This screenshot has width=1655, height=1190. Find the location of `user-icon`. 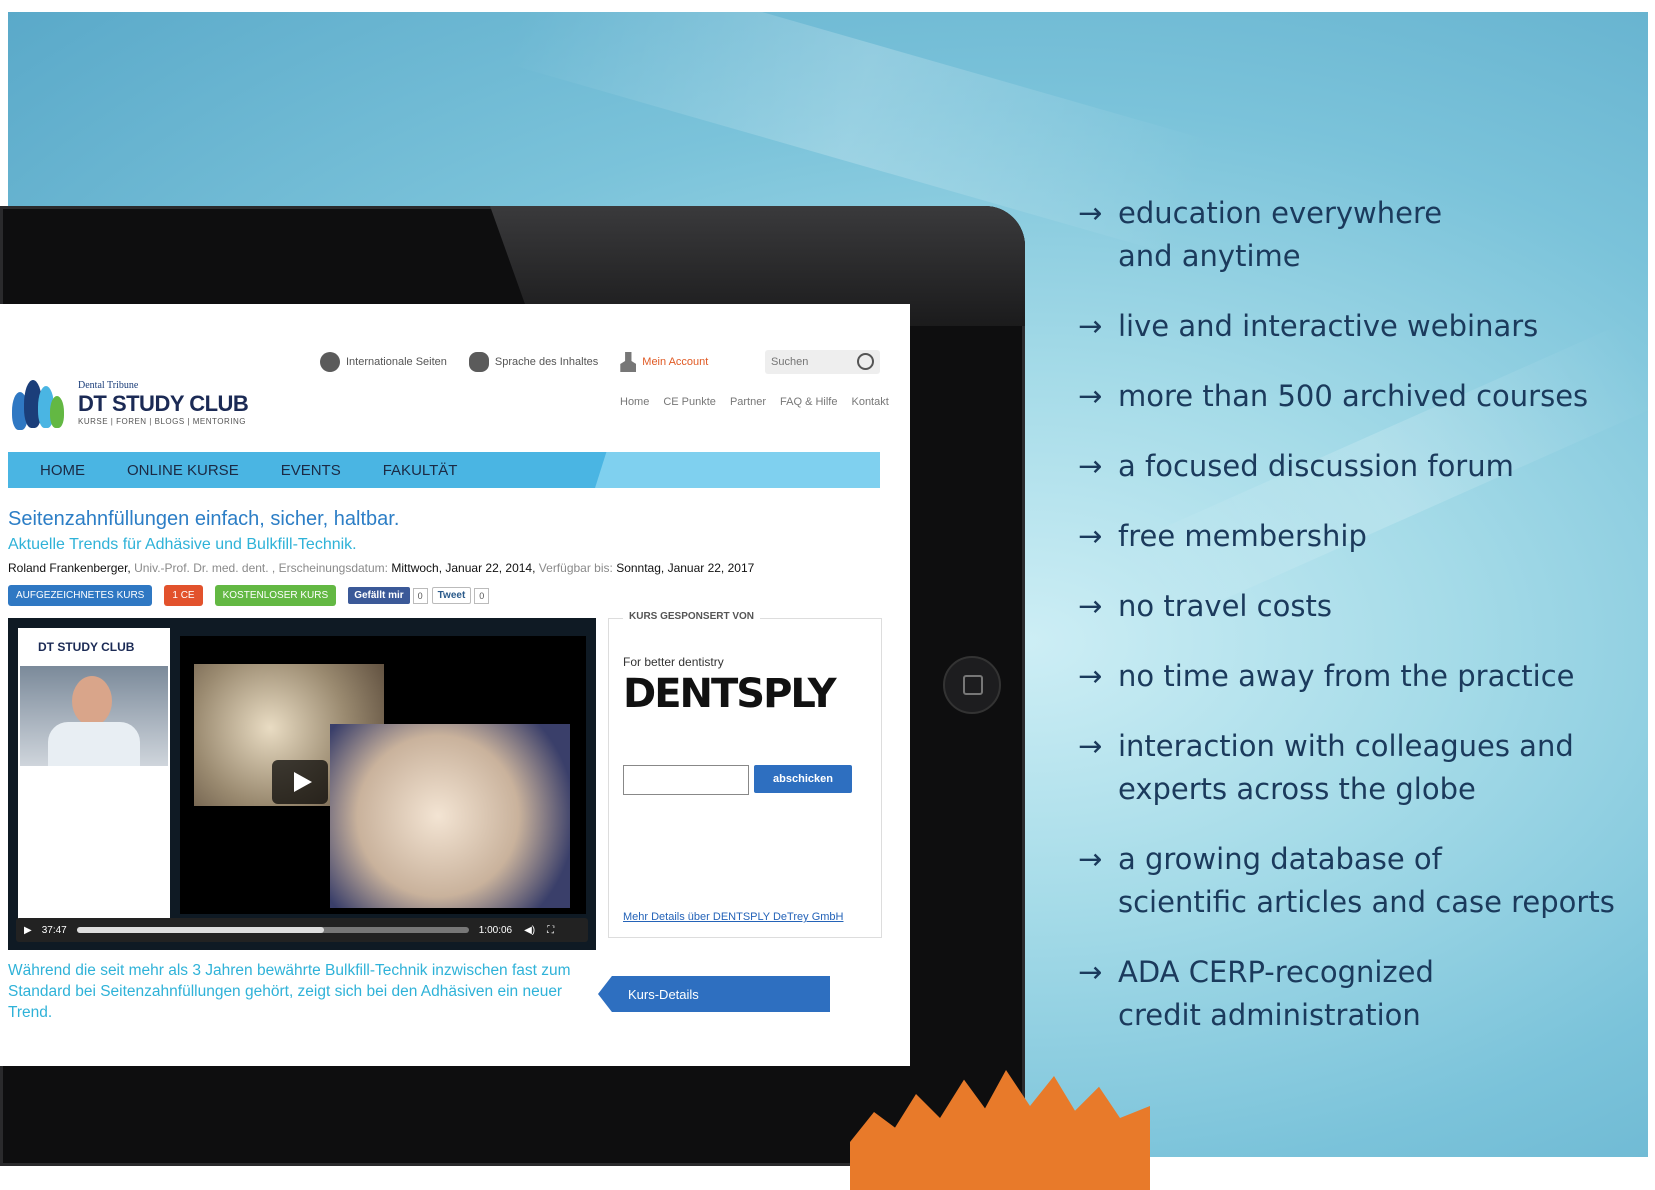

user-icon is located at coordinates (628, 362).